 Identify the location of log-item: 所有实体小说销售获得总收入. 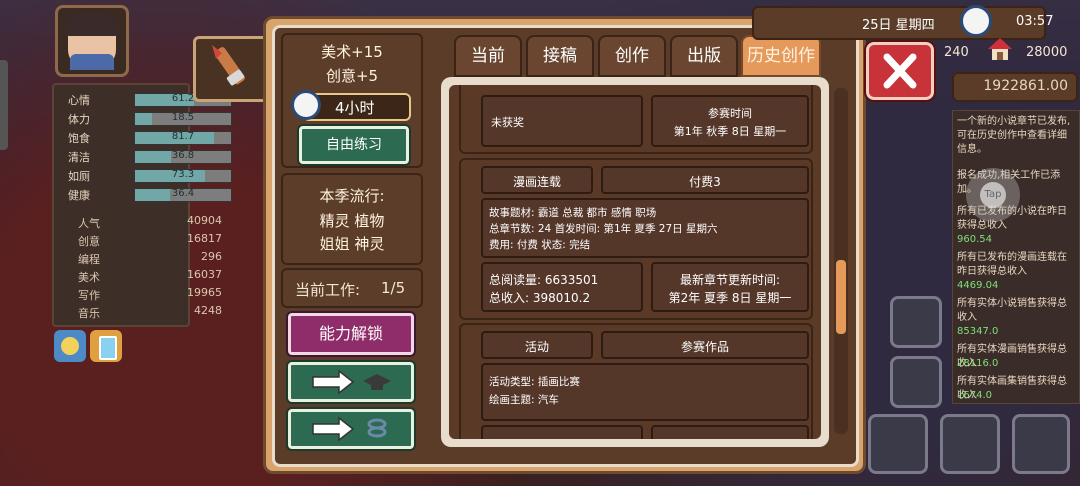
(1012, 310).